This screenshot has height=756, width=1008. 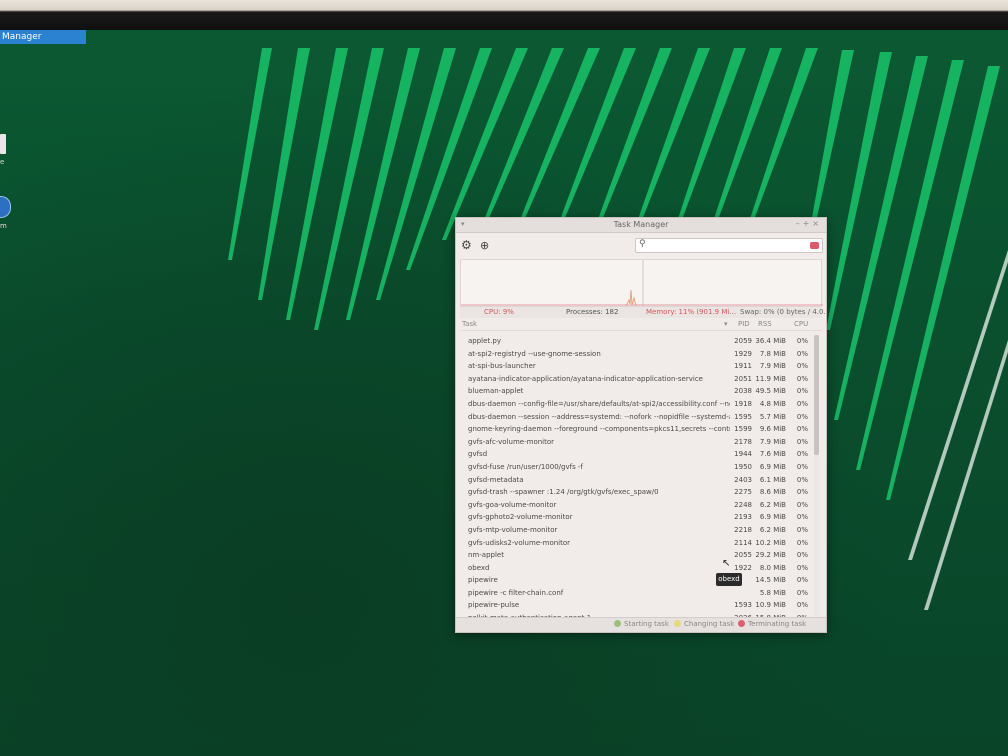 What do you see at coordinates (799, 223) in the screenshot?
I see `minimize-button: –` at bounding box center [799, 223].